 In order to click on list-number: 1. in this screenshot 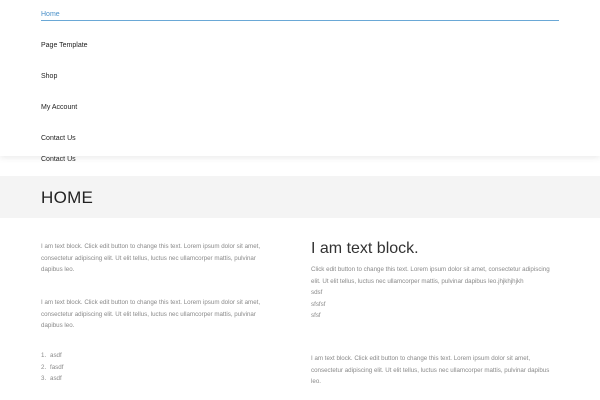, I will do `click(44, 355)`.